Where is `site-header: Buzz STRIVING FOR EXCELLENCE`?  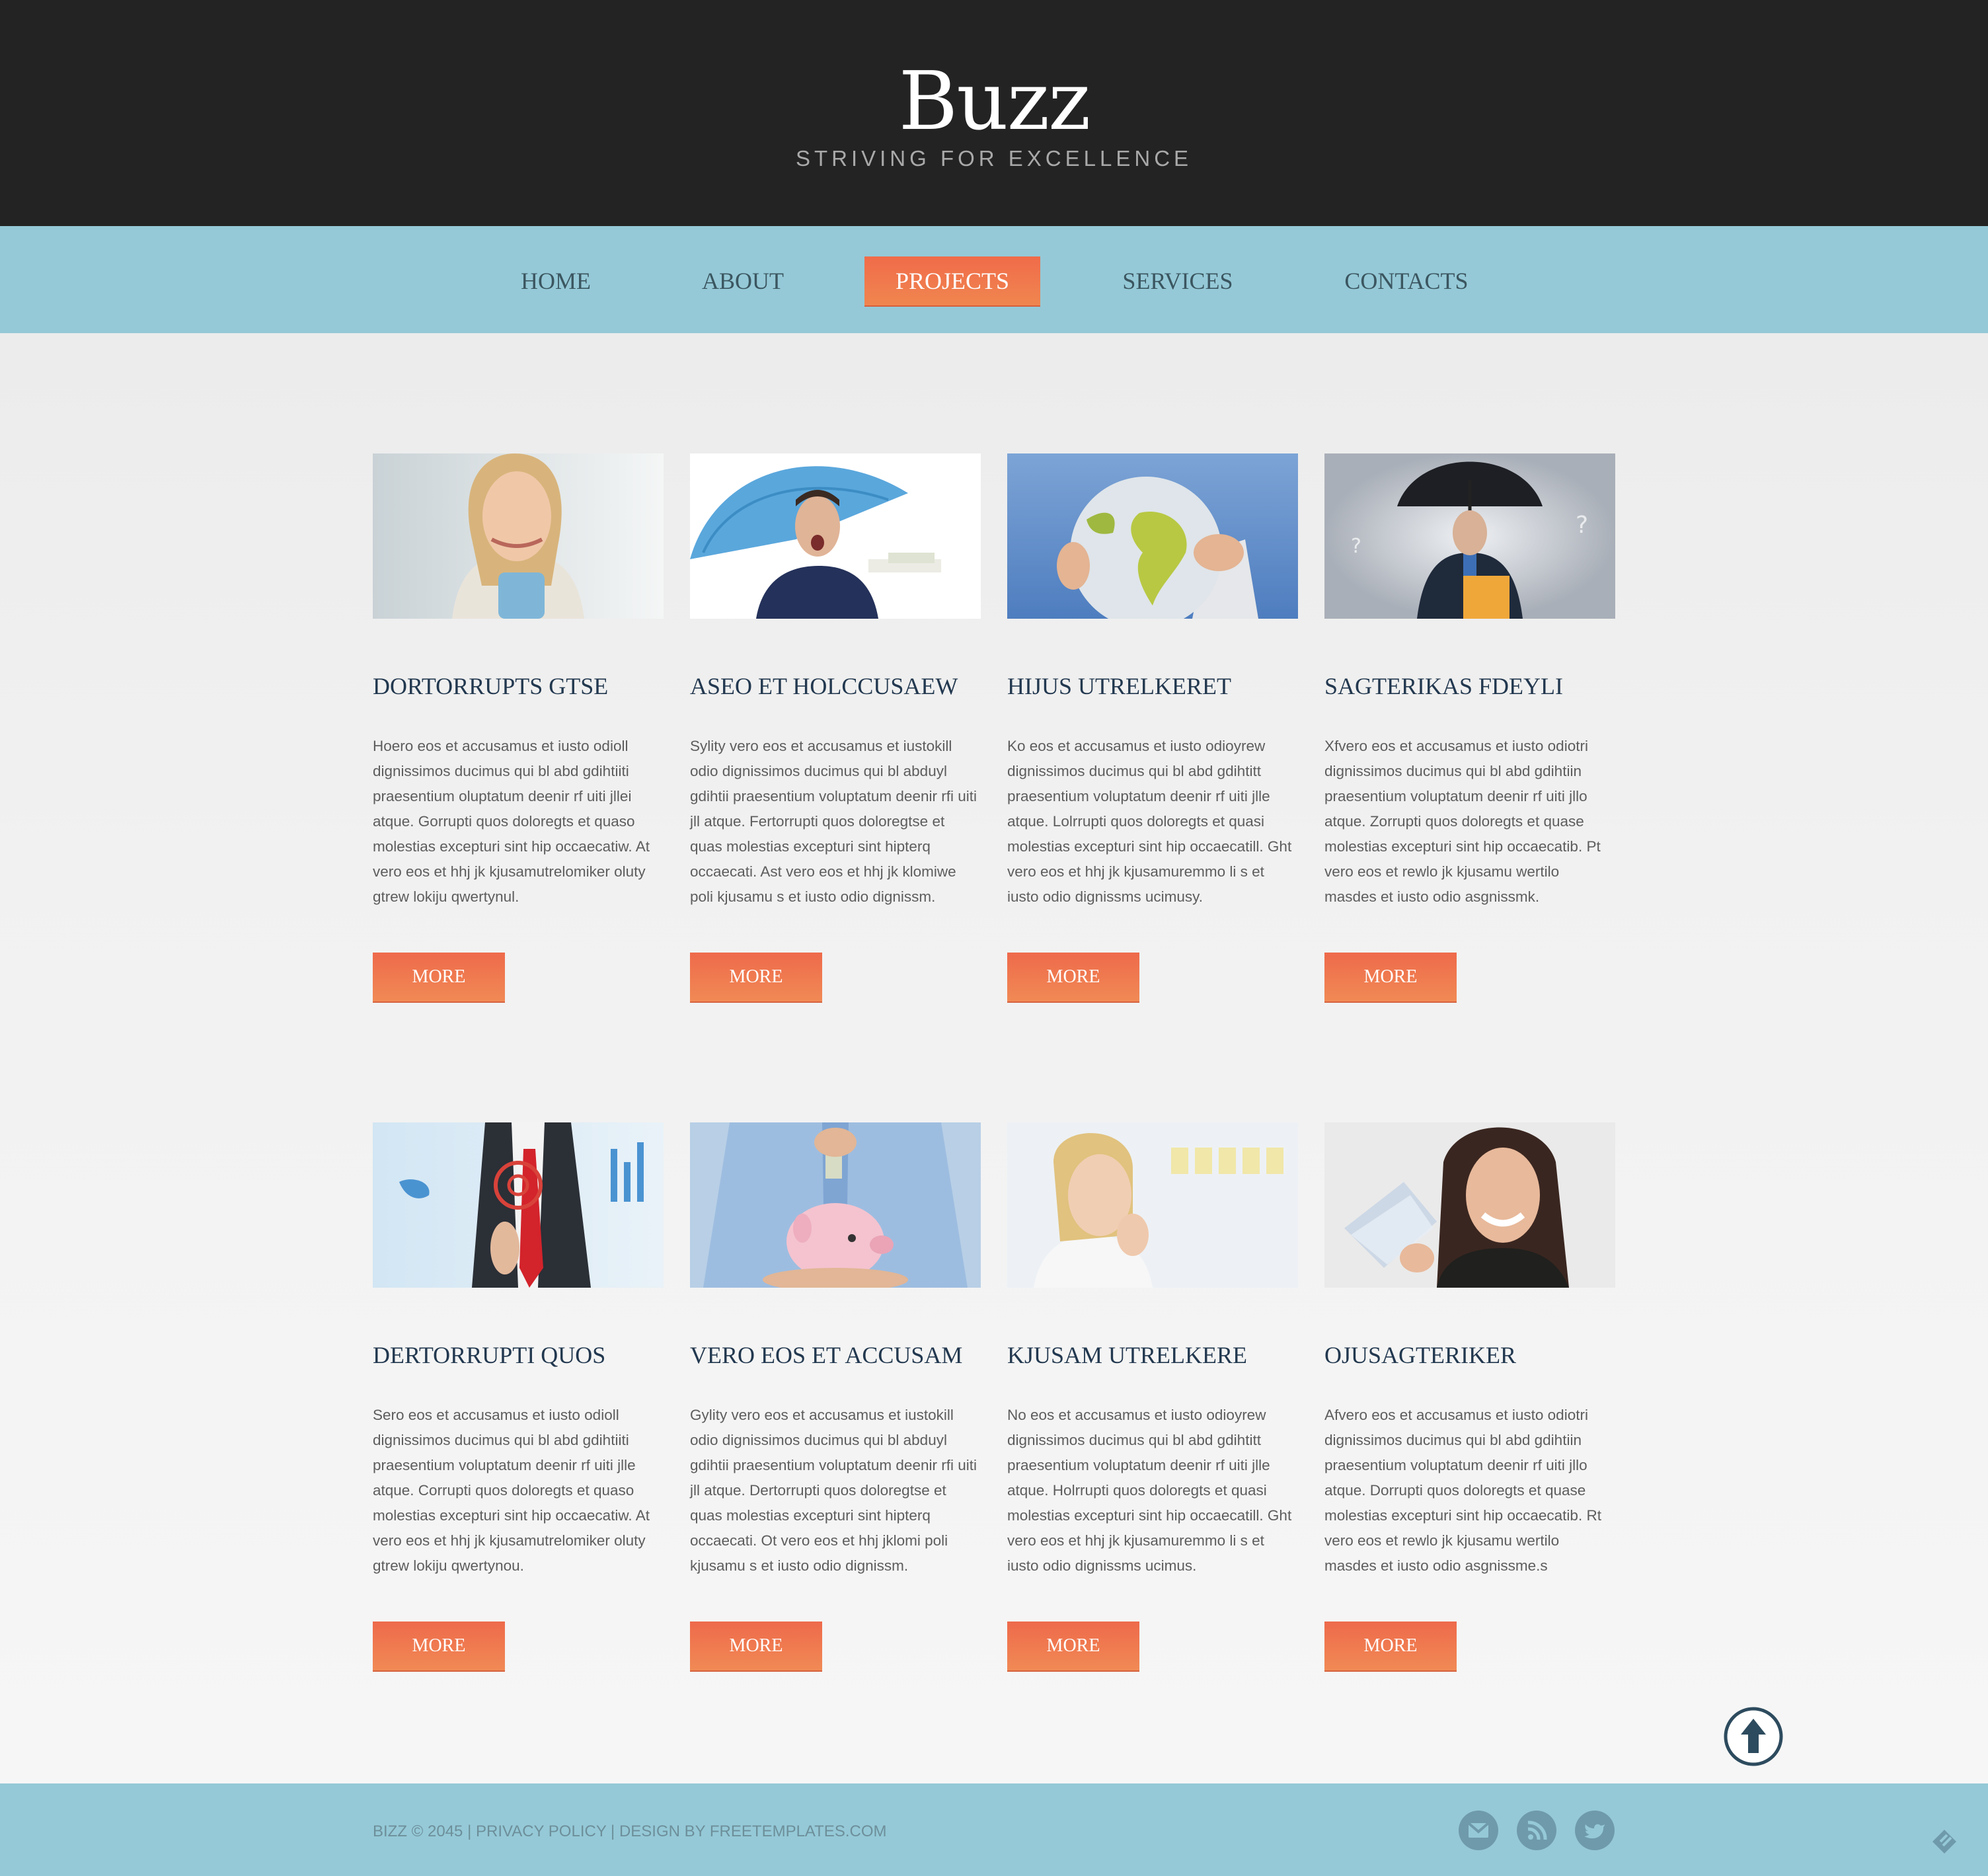
site-header: Buzz STRIVING FOR EXCELLENCE is located at coordinates (994, 113).